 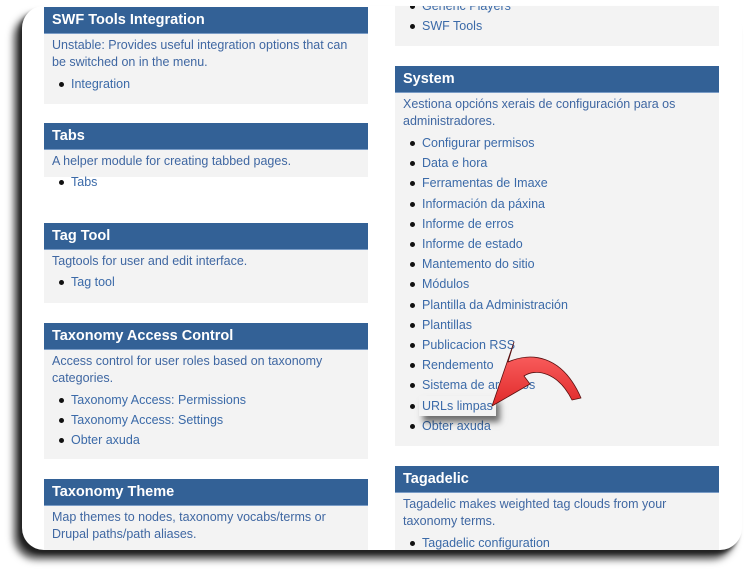 I want to click on link-mantemento-do-sitio: Mantemento do sitio, so click(x=564, y=264).